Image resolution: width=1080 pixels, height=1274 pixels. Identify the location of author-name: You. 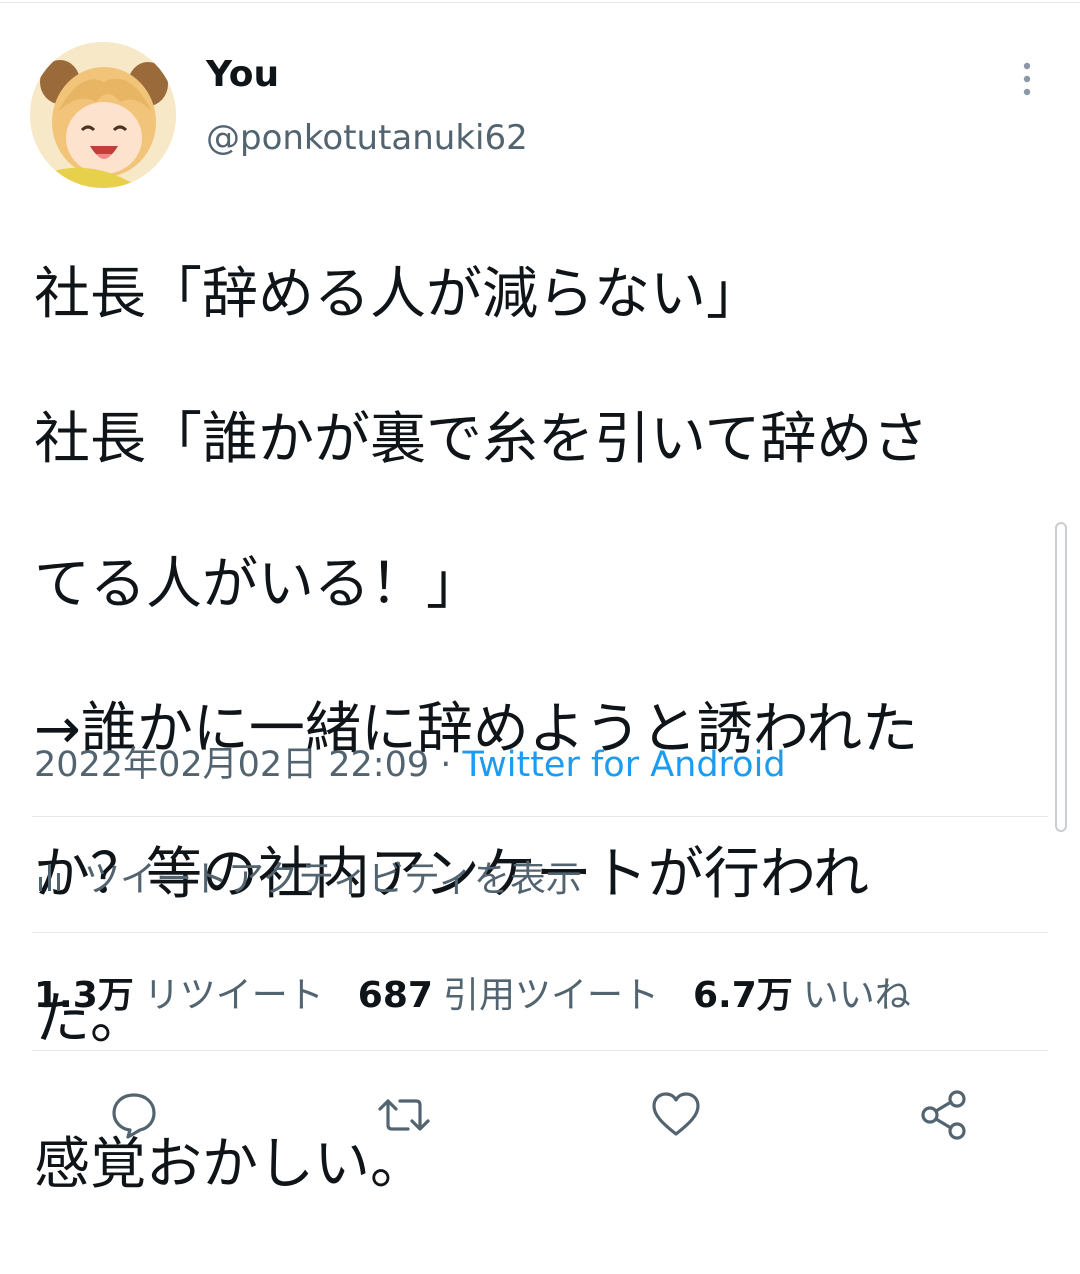
(242, 74).